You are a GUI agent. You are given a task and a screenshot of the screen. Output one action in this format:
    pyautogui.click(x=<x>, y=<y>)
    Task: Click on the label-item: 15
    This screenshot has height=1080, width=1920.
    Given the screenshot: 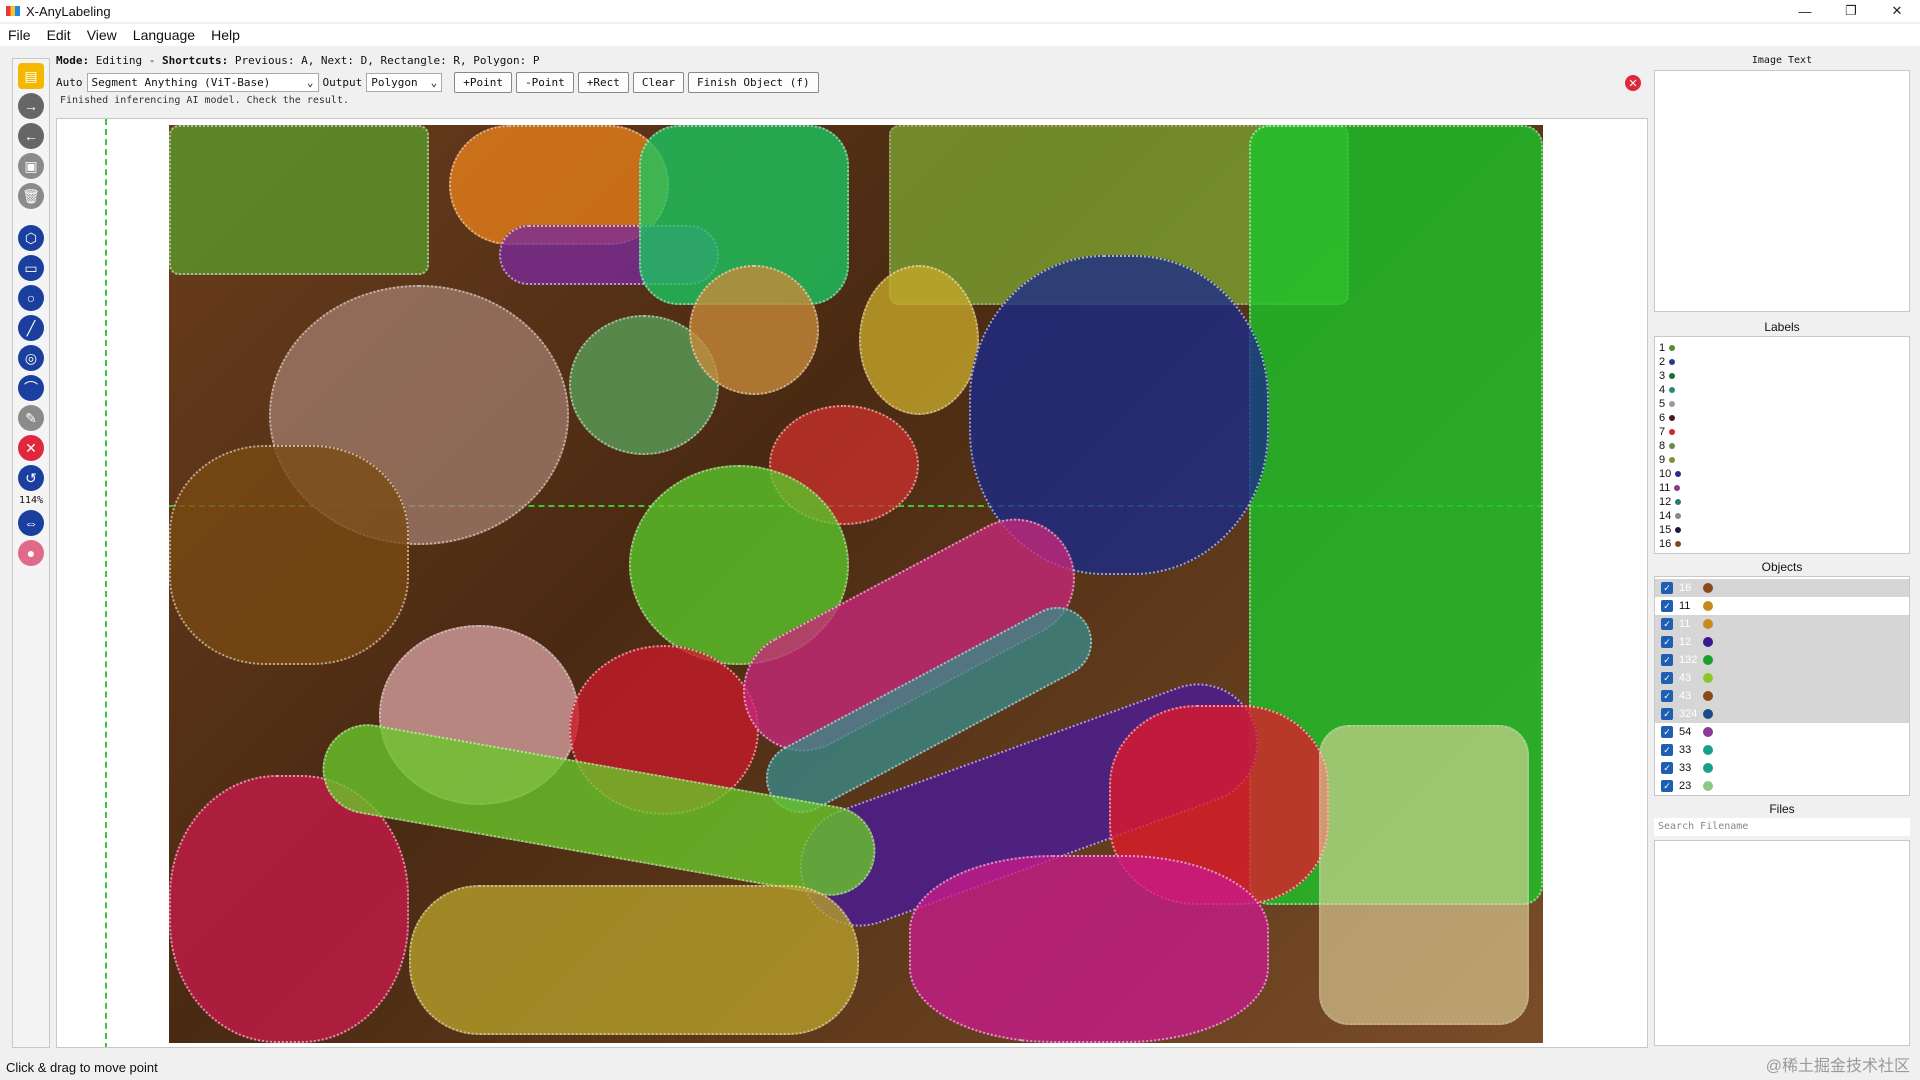 What is the action you would take?
    pyautogui.click(x=1782, y=530)
    